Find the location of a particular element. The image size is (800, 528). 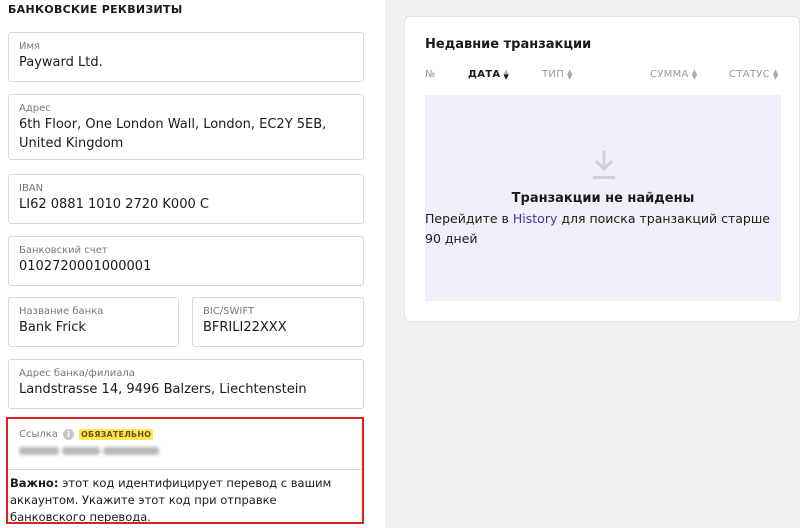

iban-field: IBAN LI62 0881 1010 2720 K000 C is located at coordinates (186, 199).